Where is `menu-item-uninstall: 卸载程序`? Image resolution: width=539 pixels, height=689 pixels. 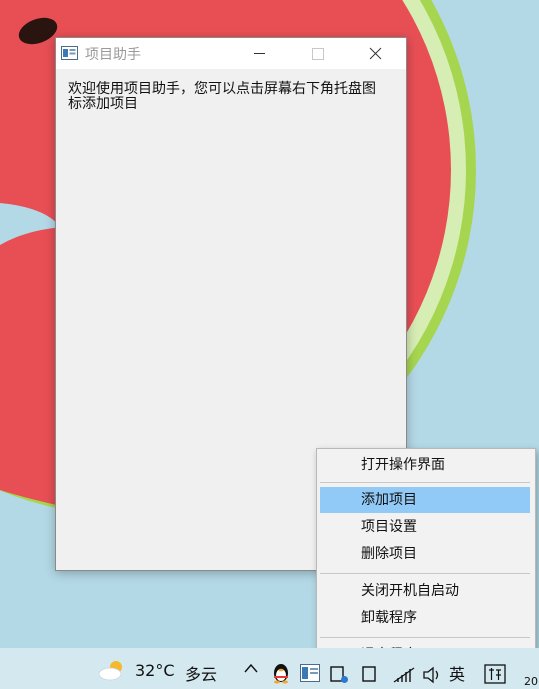 menu-item-uninstall: 卸载程序 is located at coordinates (425, 618).